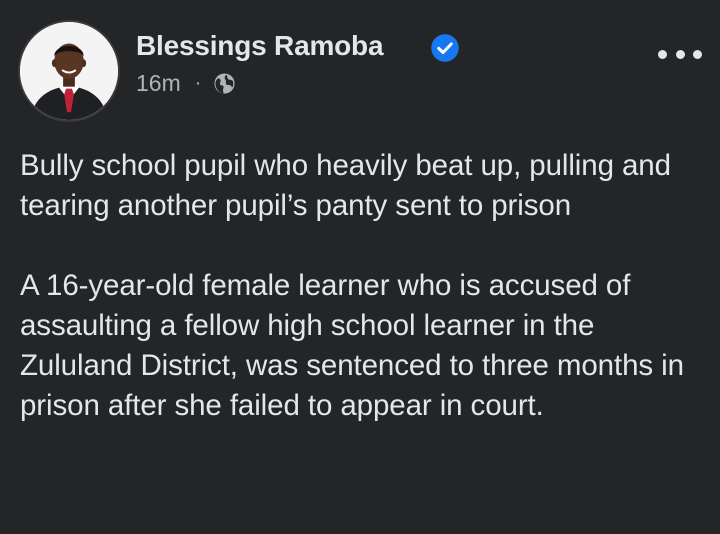 Image resolution: width=720 pixels, height=534 pixels. I want to click on avatar, so click(69, 71).